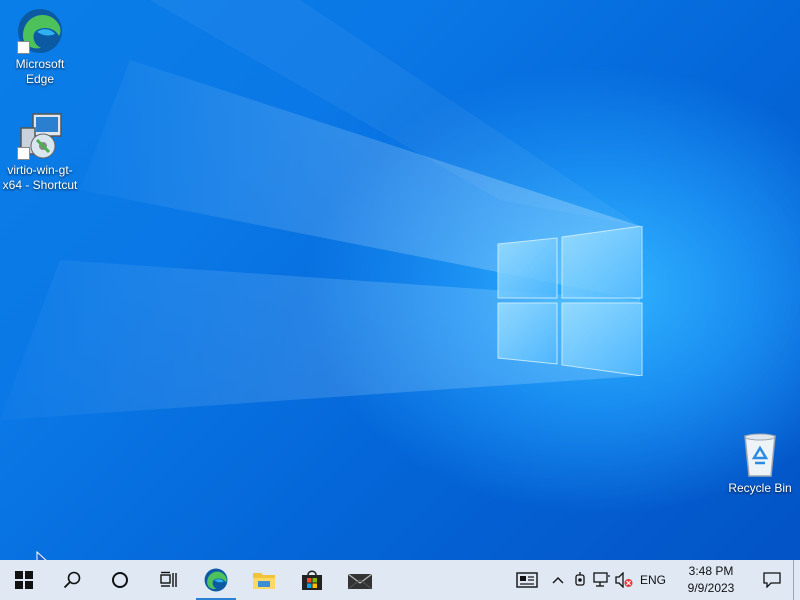 This screenshot has width=800, height=600. I want to click on desktop-icon-edge: Microsoft Edge, so click(40, 46).